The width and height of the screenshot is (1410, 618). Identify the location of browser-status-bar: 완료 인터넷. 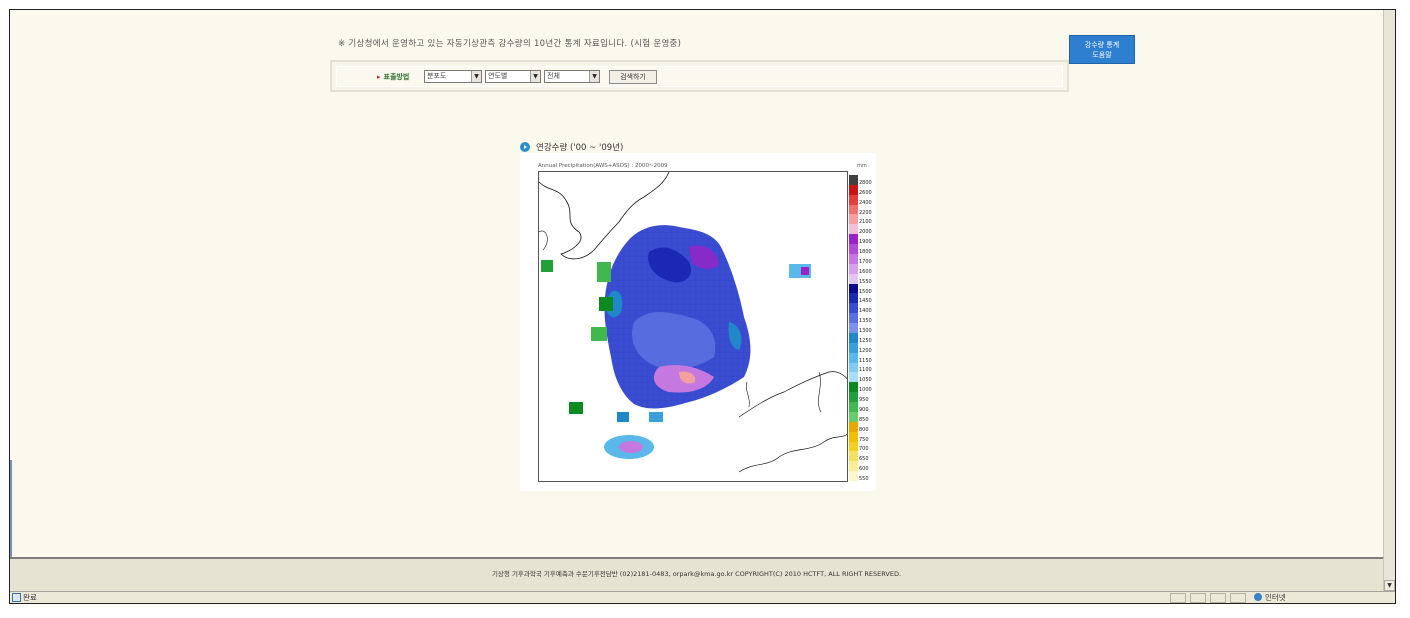
(702, 597).